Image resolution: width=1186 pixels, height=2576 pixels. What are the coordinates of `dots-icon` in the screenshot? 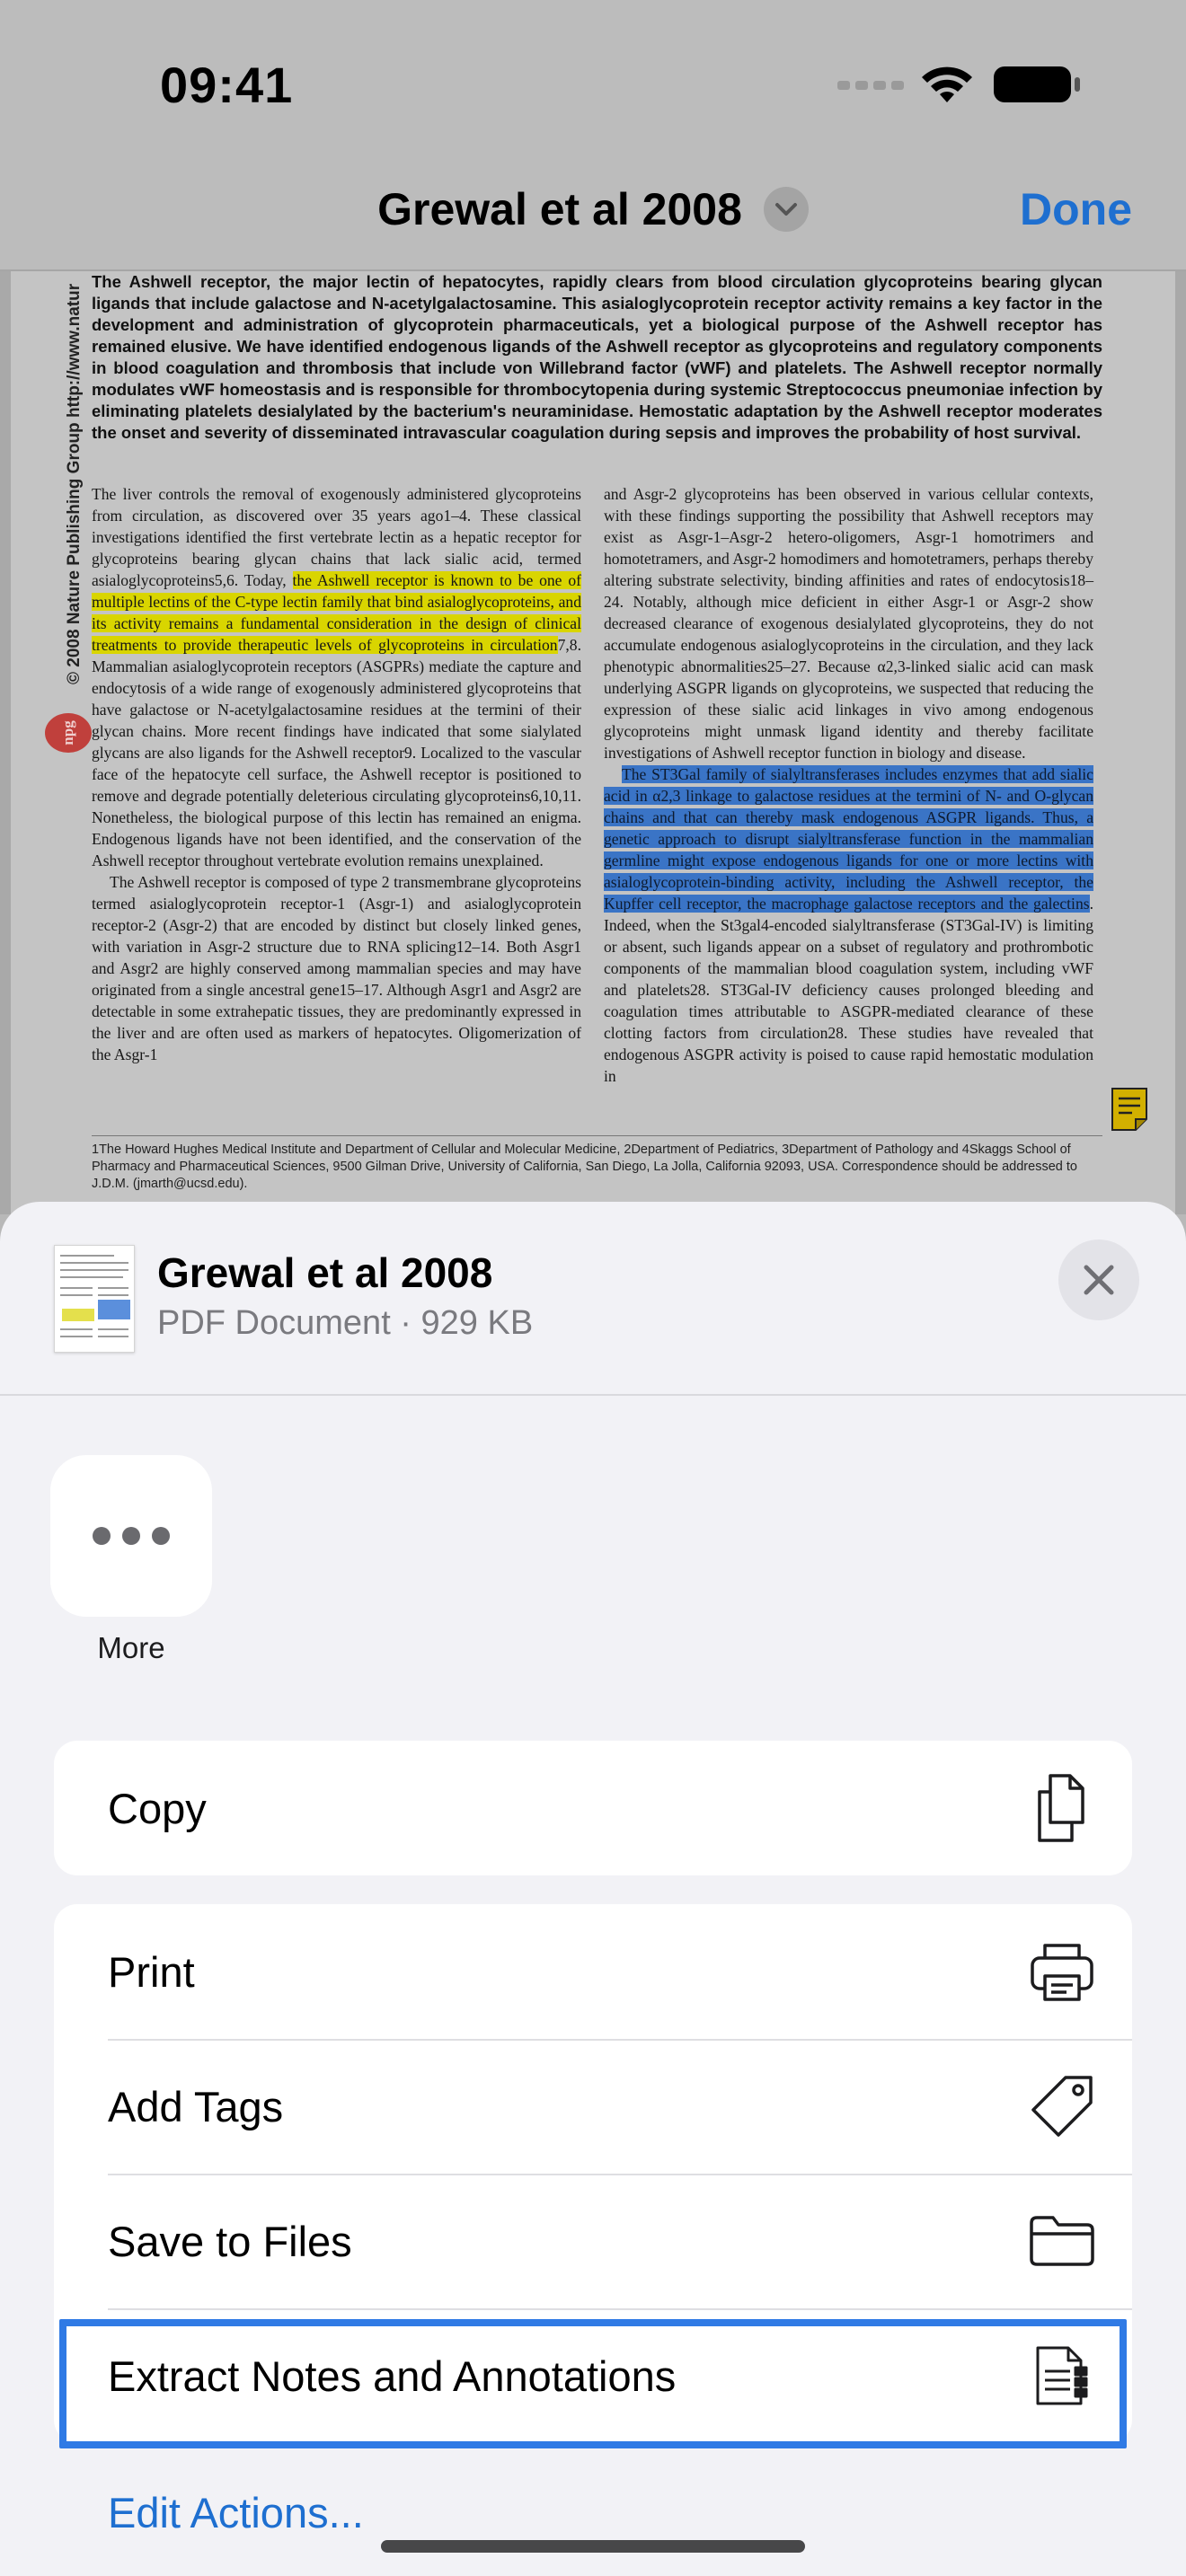 It's located at (870, 85).